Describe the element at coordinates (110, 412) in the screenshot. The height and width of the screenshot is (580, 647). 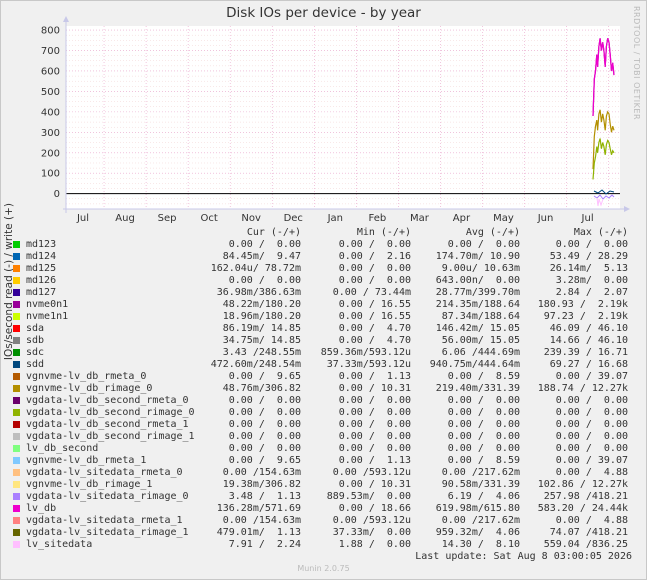
I see `legend-series-name: vgdata-lv_db_second_rimage_0` at that location.